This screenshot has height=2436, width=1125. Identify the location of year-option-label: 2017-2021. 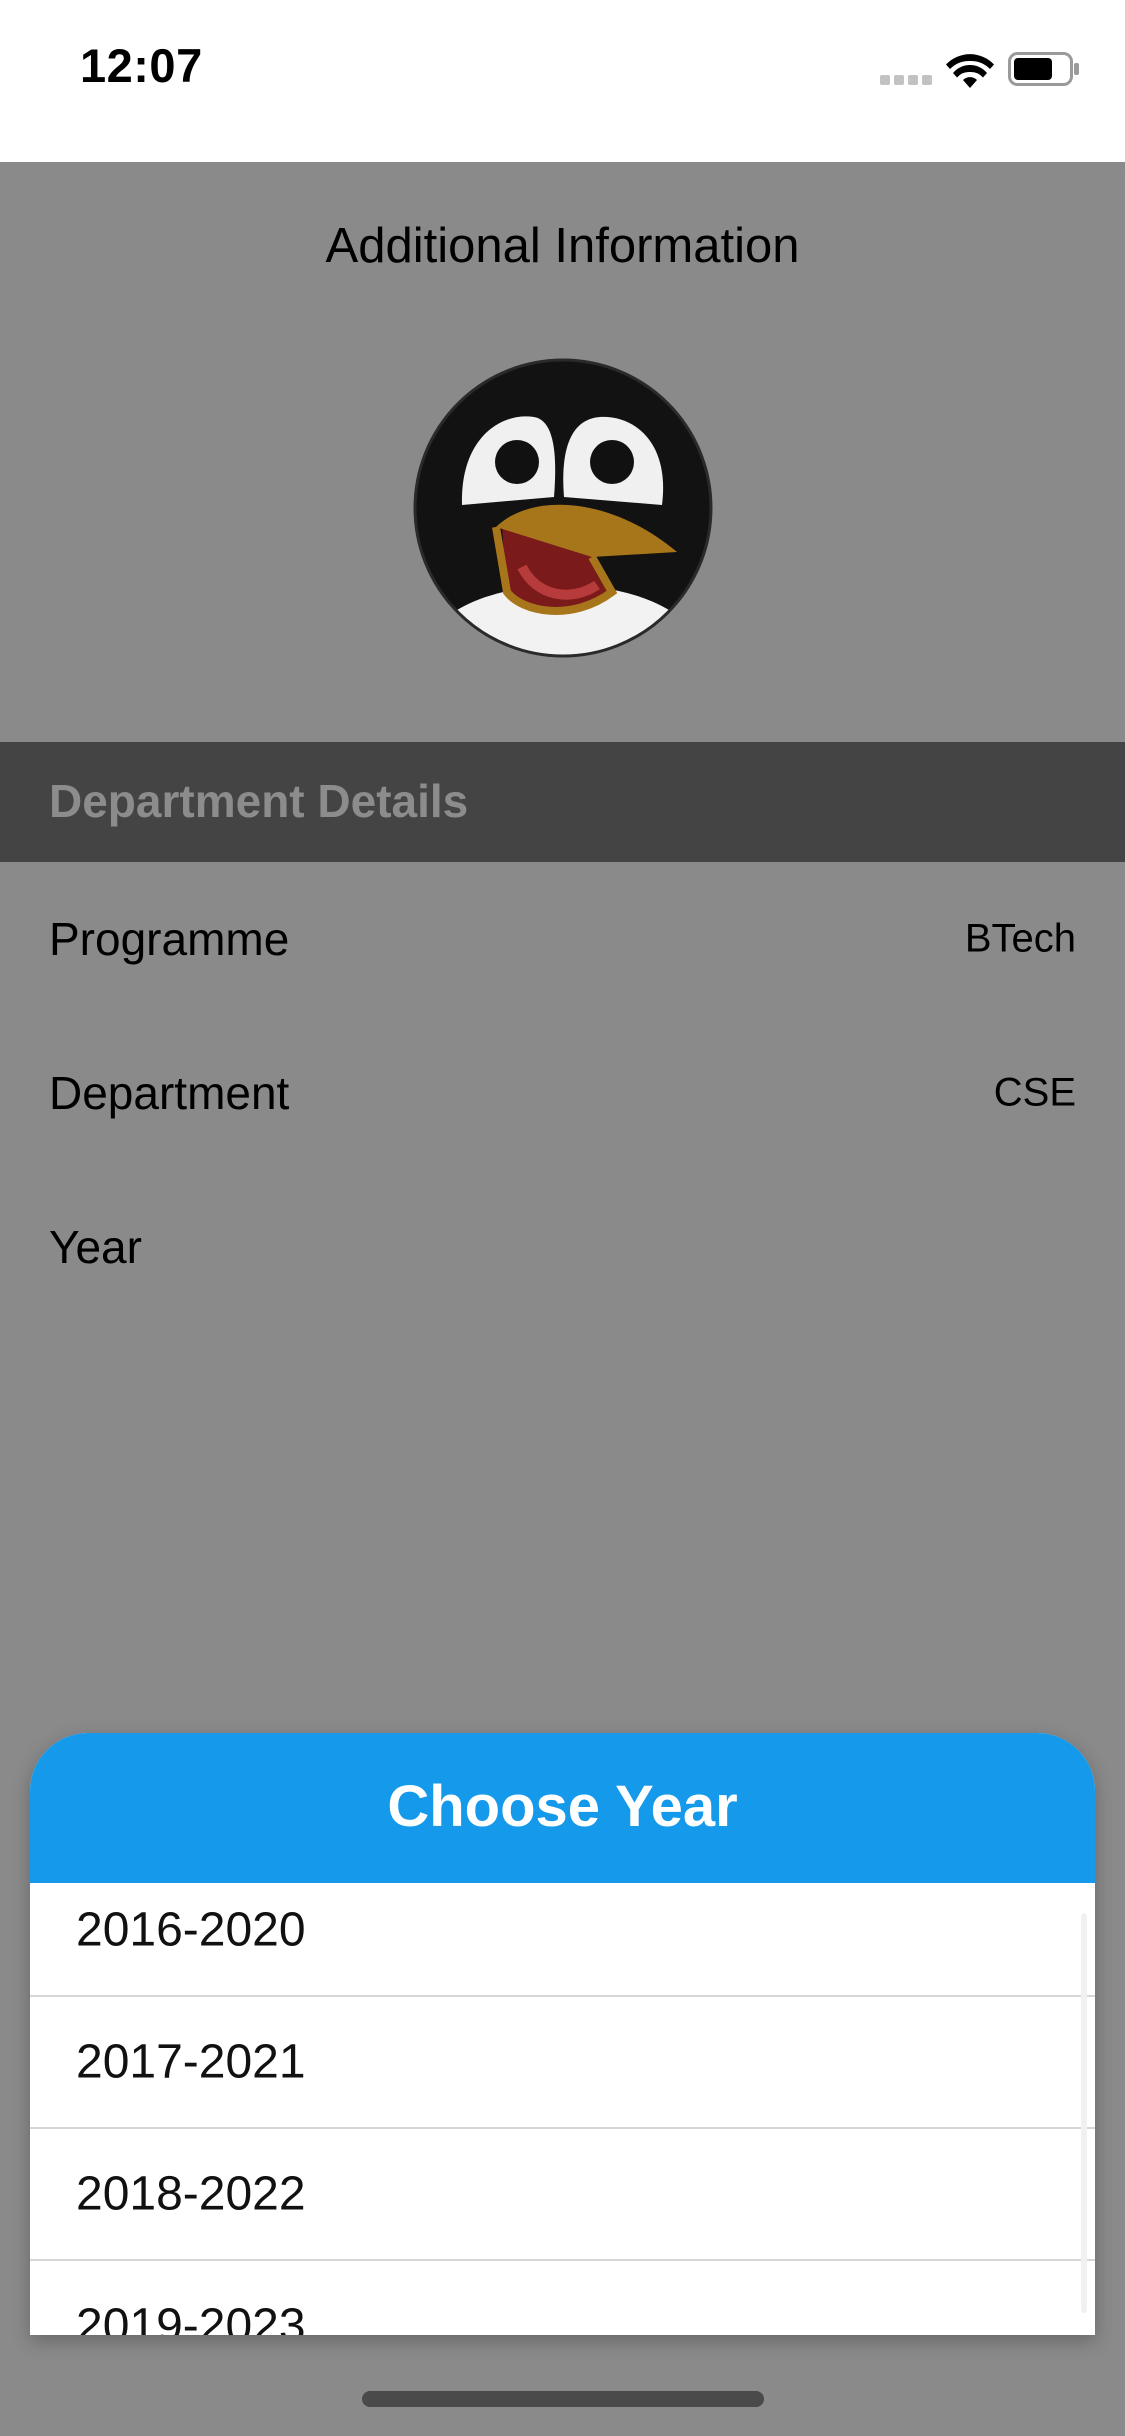
(191, 2062).